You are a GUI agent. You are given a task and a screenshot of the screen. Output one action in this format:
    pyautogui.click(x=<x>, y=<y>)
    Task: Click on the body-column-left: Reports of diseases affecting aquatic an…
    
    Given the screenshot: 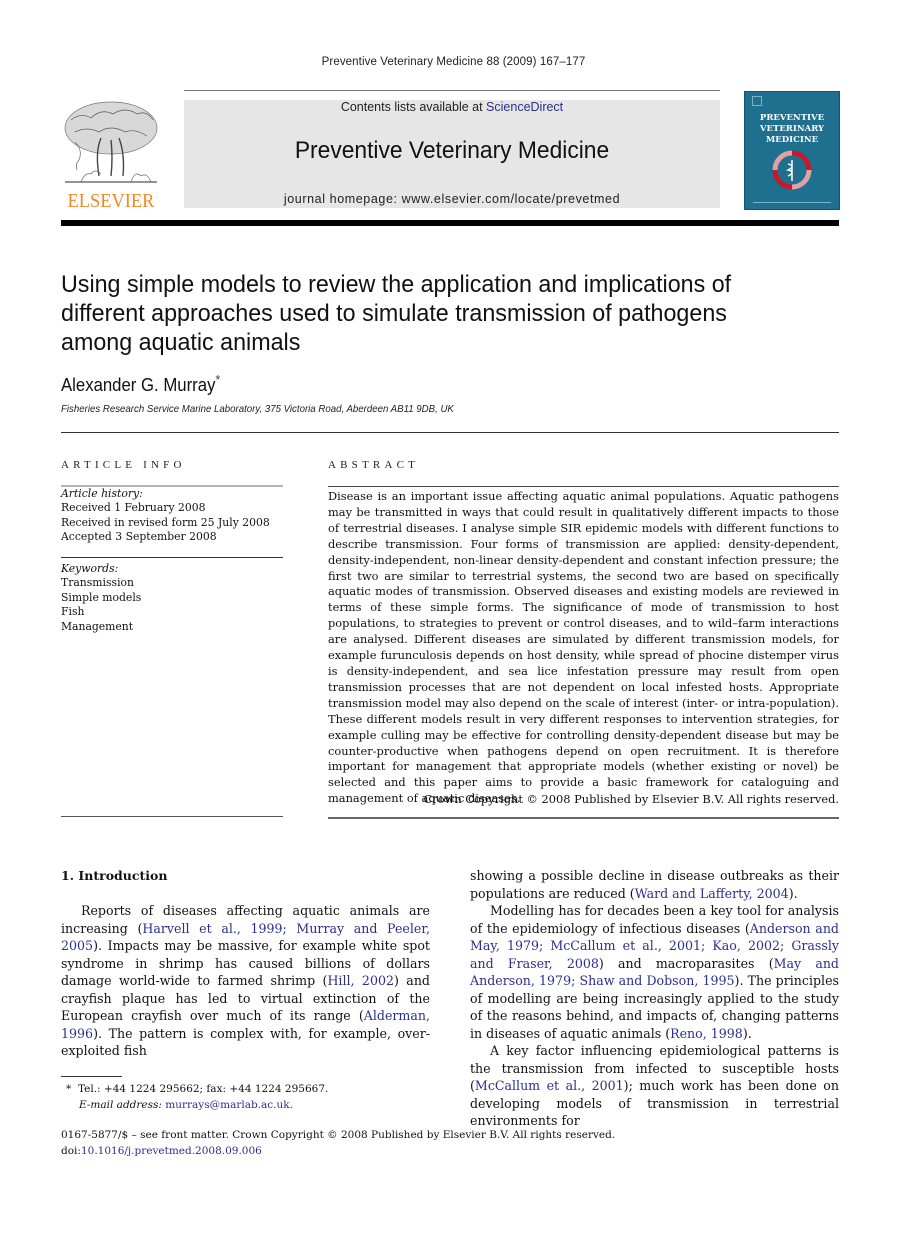 What is the action you would take?
    pyautogui.click(x=245, y=981)
    